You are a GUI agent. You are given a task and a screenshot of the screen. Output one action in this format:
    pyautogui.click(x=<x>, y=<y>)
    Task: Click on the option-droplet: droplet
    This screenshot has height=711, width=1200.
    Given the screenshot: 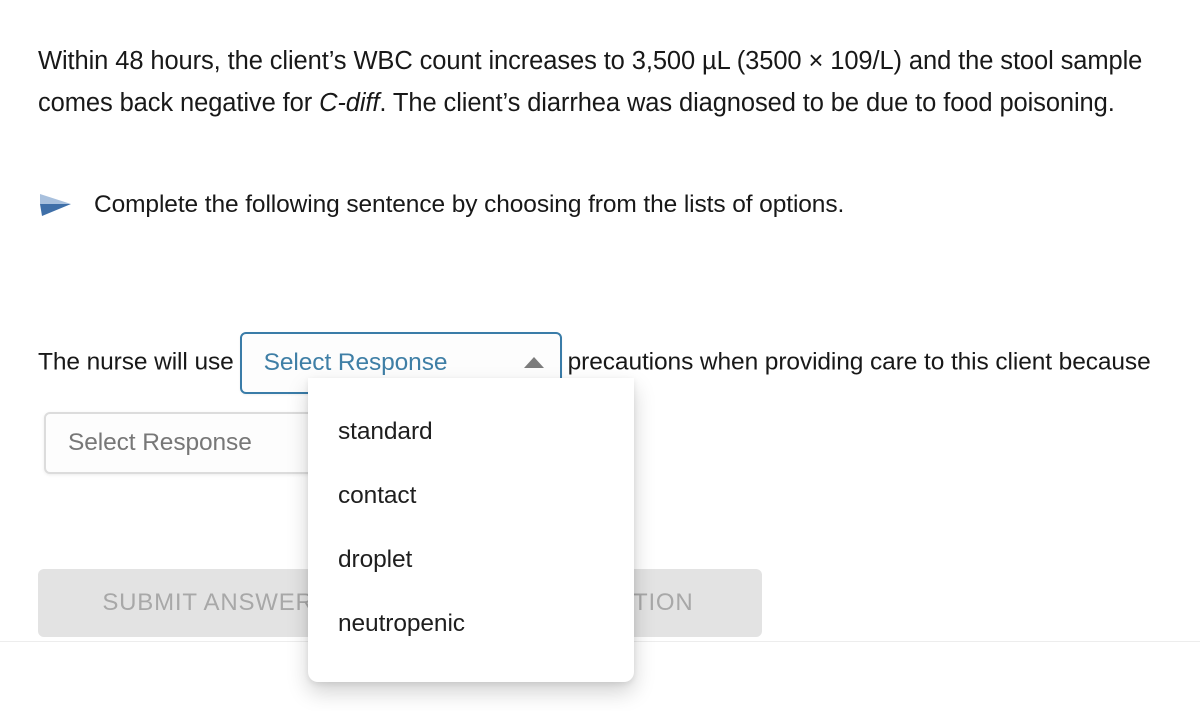 What is the action you would take?
    pyautogui.click(x=471, y=560)
    